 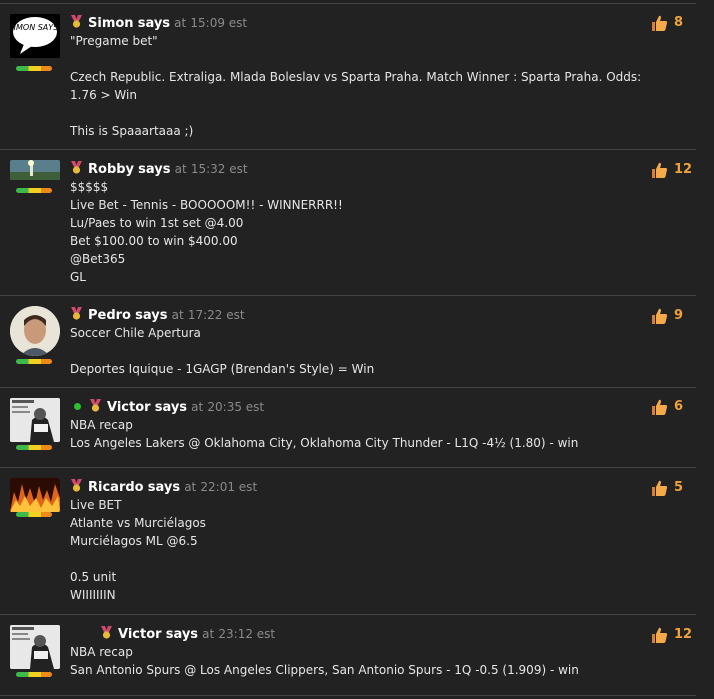 I want to click on timestamp: 17:22 est, so click(x=216, y=315).